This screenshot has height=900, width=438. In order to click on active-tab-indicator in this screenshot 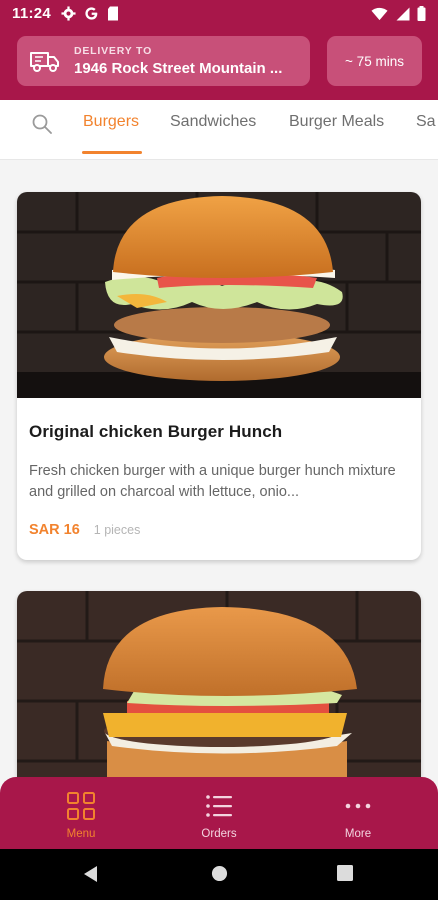, I will do `click(112, 152)`.